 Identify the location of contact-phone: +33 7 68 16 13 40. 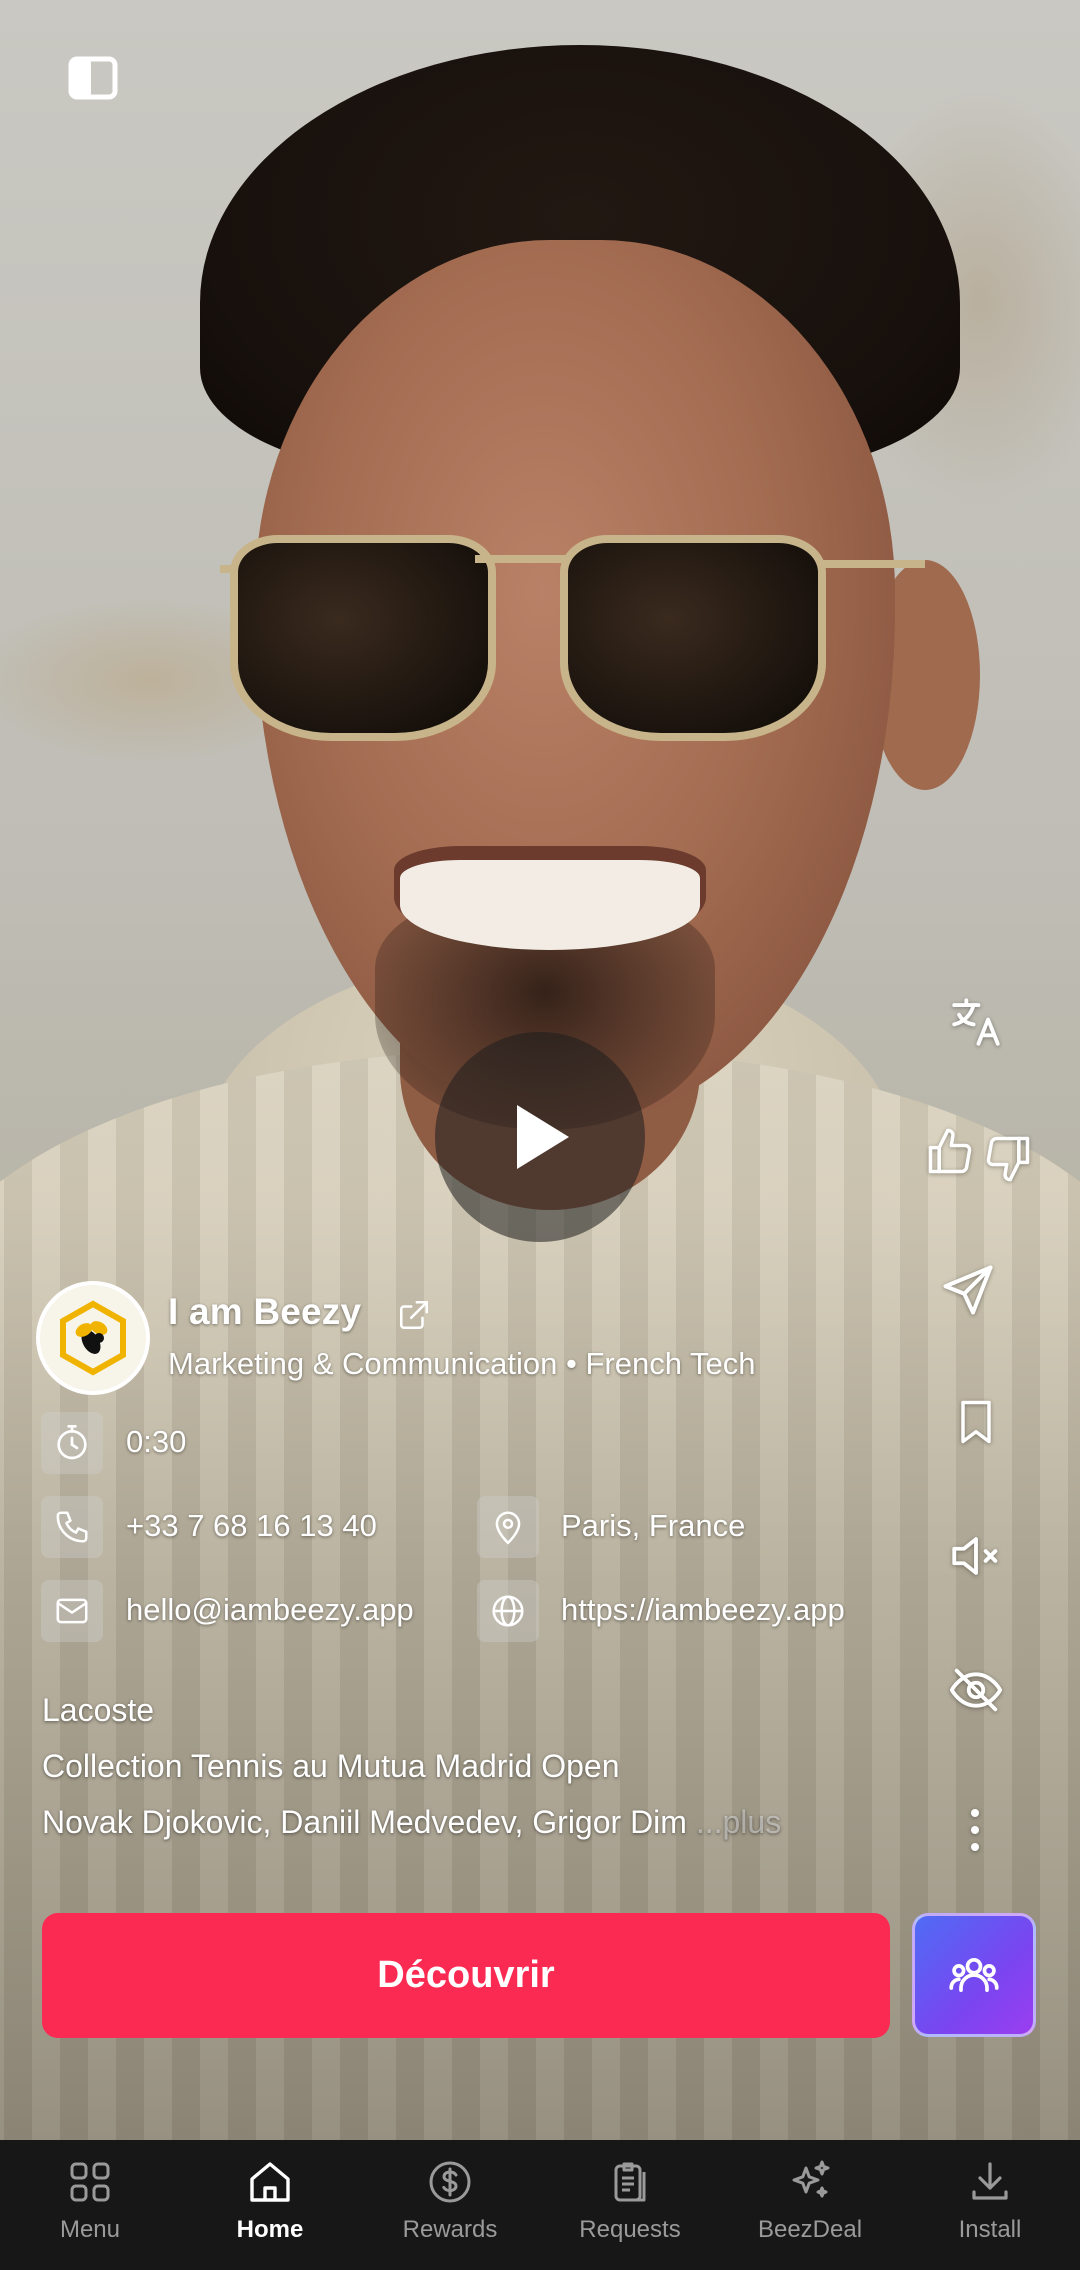
(251, 1526).